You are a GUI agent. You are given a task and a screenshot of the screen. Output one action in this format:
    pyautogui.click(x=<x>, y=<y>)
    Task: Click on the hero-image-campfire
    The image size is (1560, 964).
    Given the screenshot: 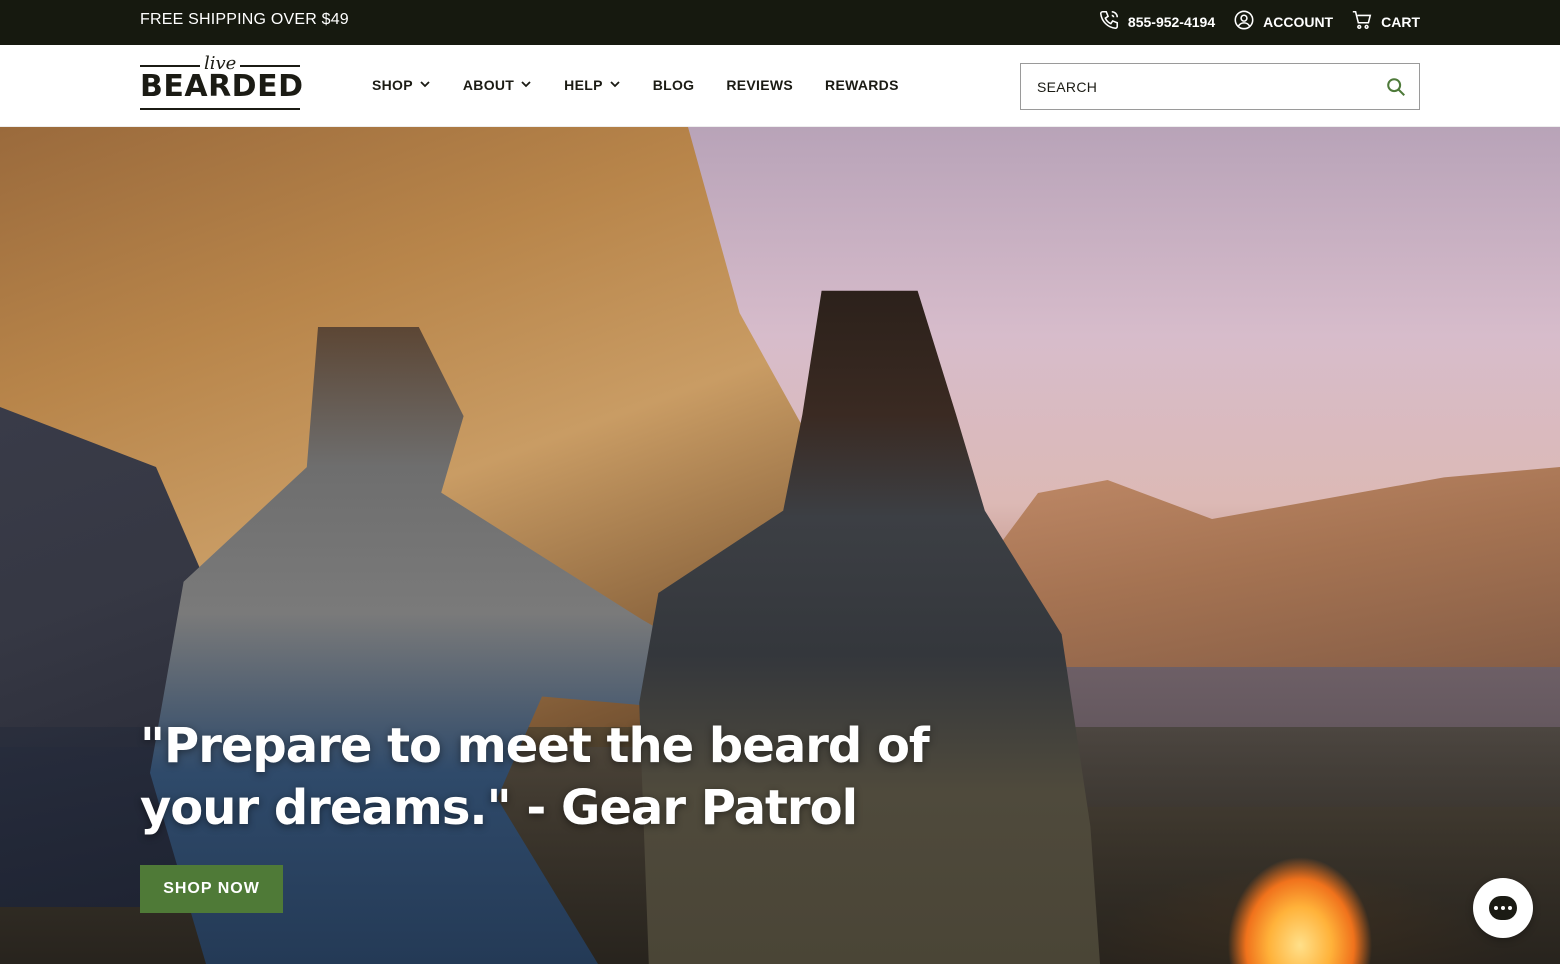 What is the action you would take?
    pyautogui.click(x=1300, y=870)
    